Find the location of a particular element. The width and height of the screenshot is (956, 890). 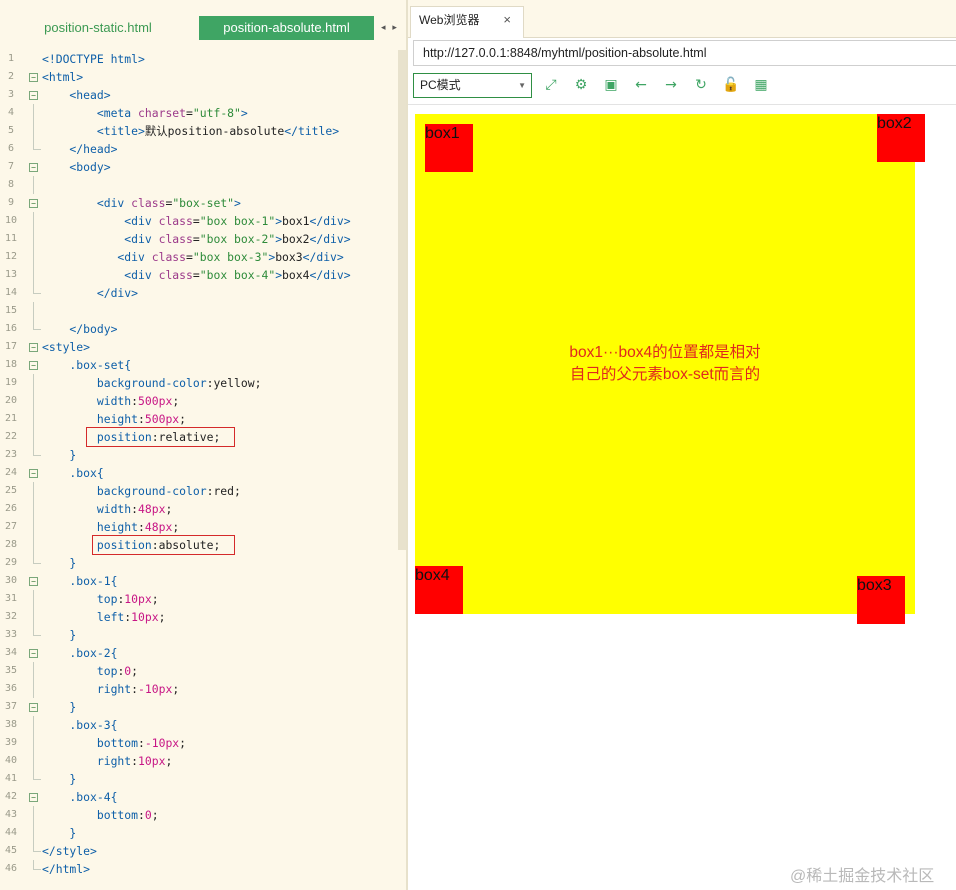

code-line: 33 } is located at coordinates (200, 635).